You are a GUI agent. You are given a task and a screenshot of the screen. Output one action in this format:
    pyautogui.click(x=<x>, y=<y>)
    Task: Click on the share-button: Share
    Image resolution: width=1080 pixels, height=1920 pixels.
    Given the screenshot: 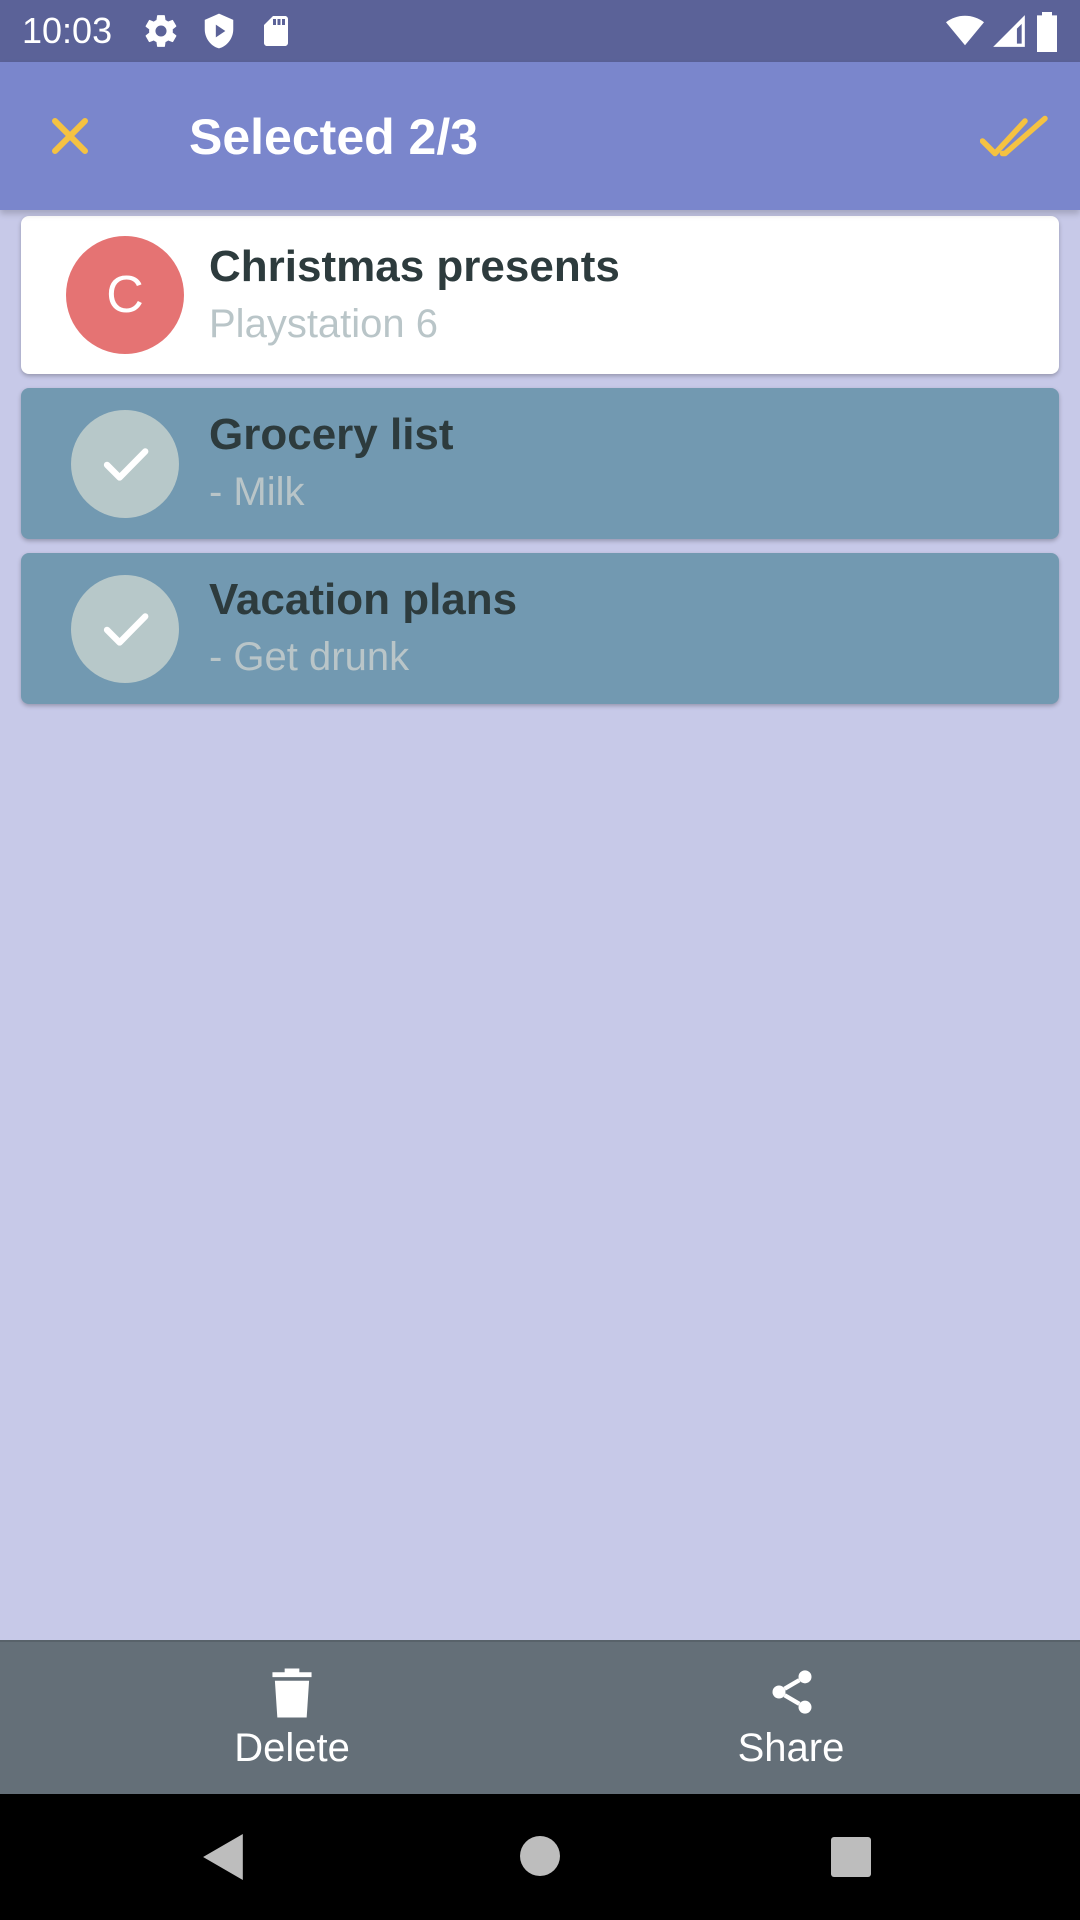 What is the action you would take?
    pyautogui.click(x=791, y=1719)
    